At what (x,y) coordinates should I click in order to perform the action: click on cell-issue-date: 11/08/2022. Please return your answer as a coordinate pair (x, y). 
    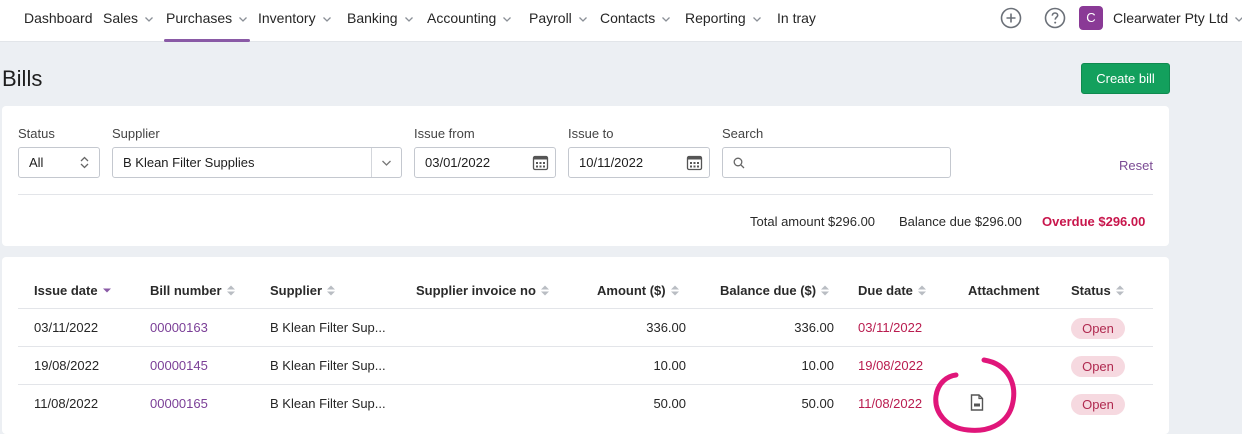
    Looking at the image, I should click on (66, 403).